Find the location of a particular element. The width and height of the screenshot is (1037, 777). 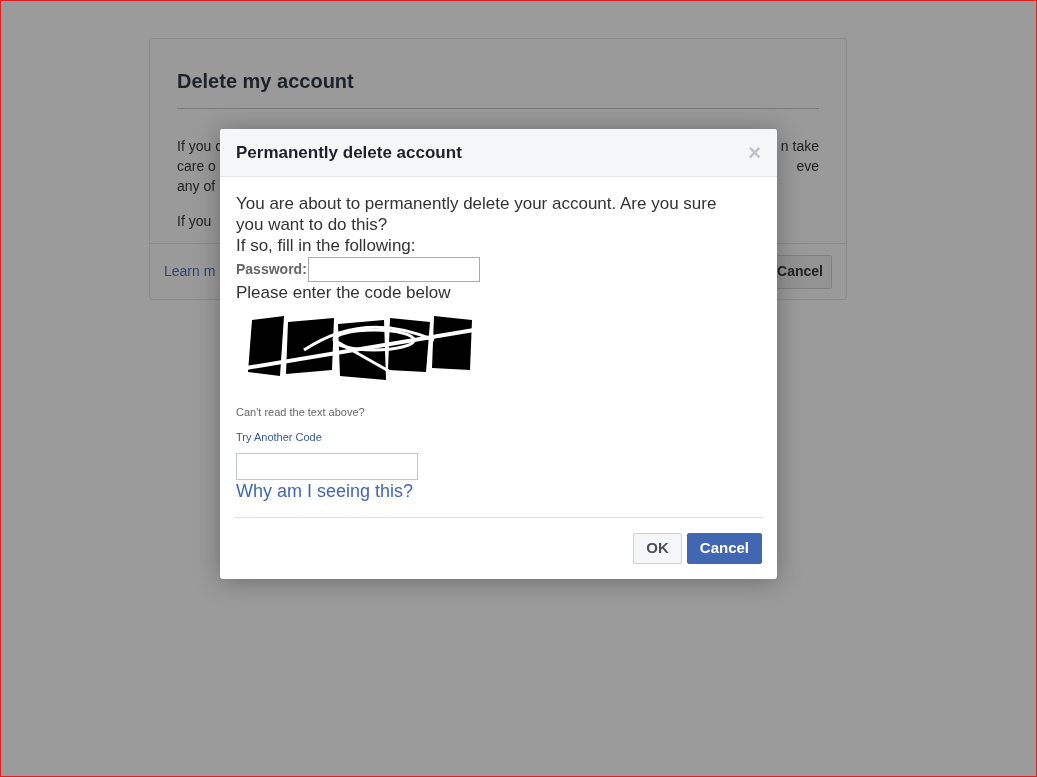

try-another-code-link: Try Another Code is located at coordinates (279, 436).